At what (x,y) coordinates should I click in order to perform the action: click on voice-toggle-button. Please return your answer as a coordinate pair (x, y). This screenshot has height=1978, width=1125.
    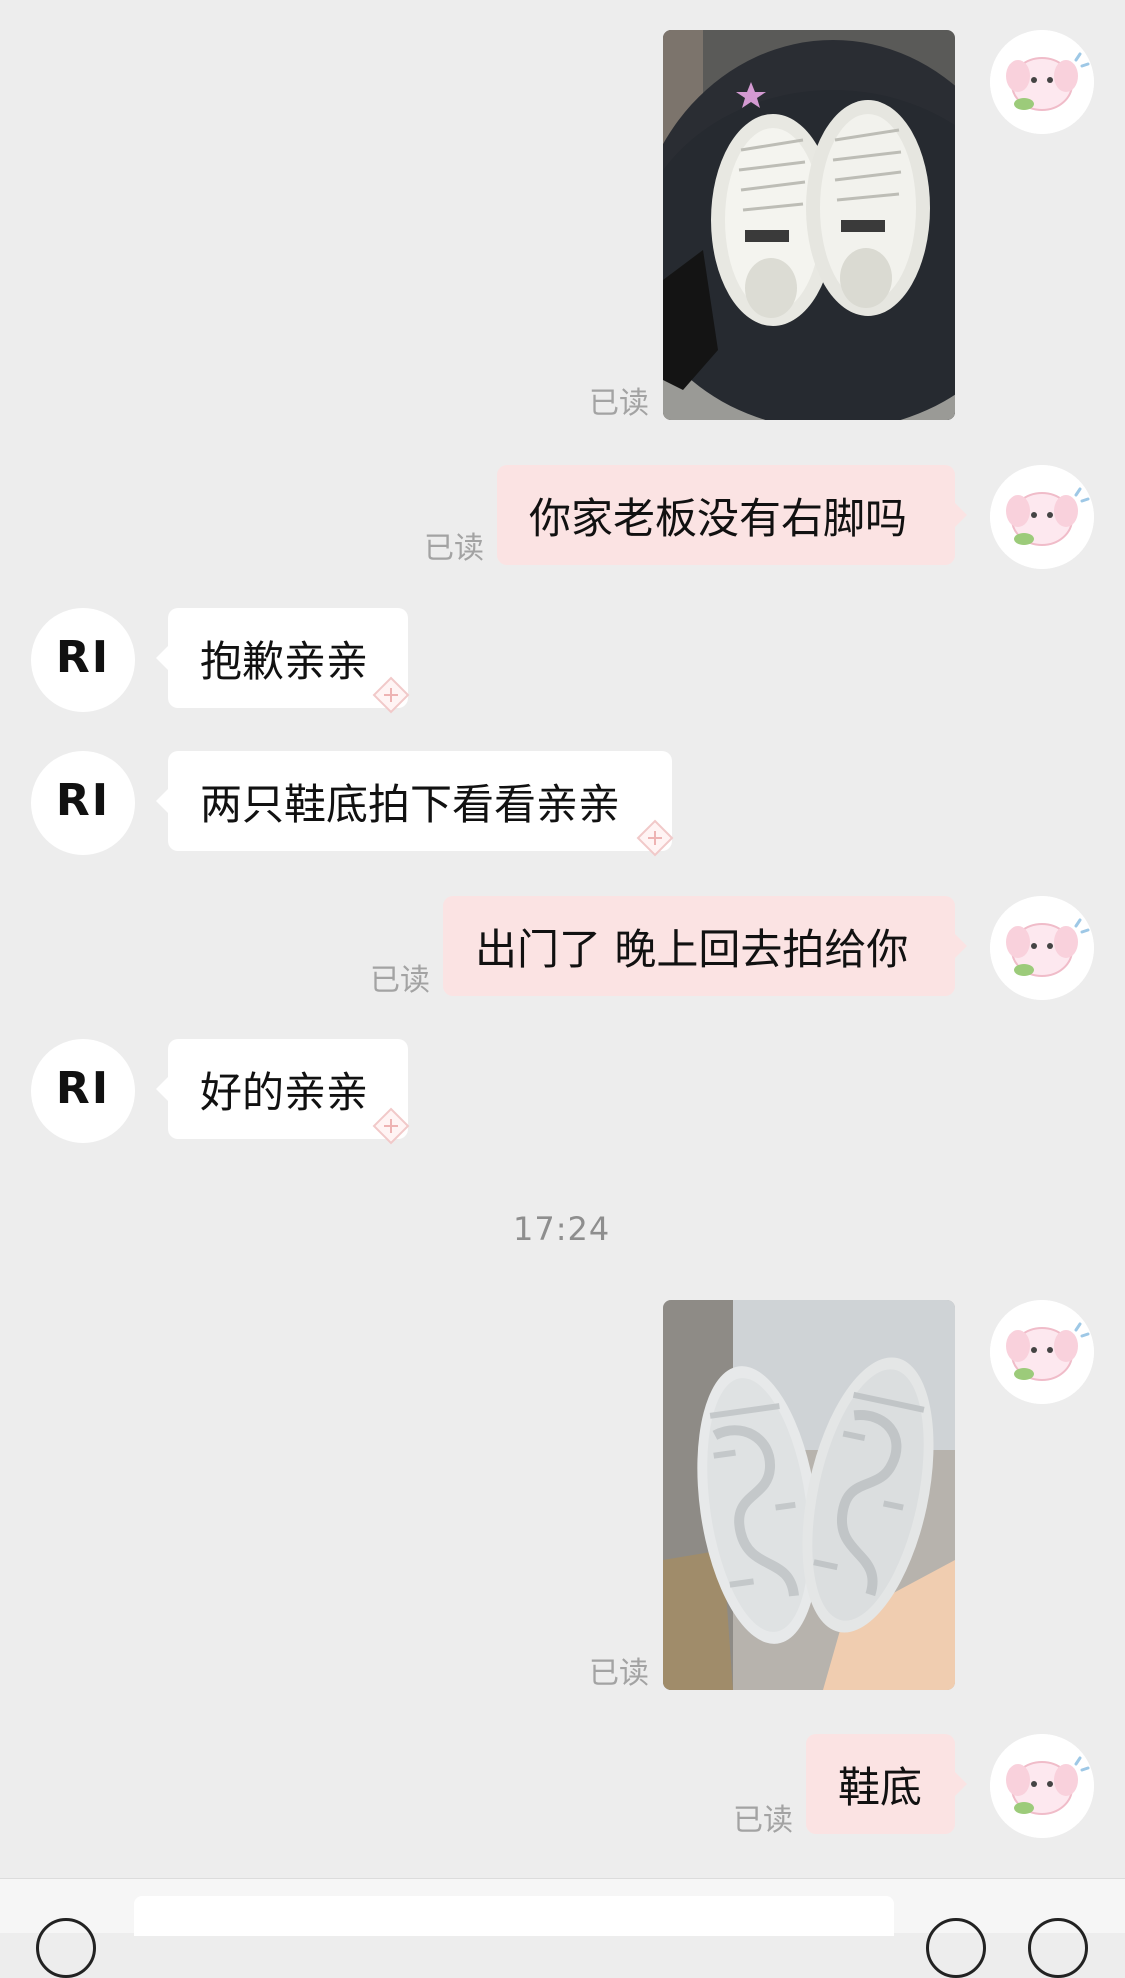
    Looking at the image, I should click on (66, 1948).